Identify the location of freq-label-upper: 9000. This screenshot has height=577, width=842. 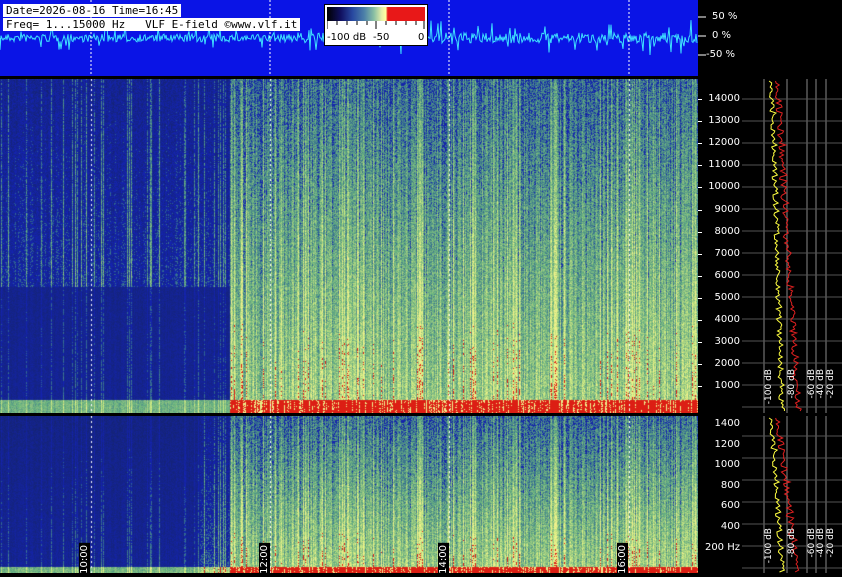
(727, 209).